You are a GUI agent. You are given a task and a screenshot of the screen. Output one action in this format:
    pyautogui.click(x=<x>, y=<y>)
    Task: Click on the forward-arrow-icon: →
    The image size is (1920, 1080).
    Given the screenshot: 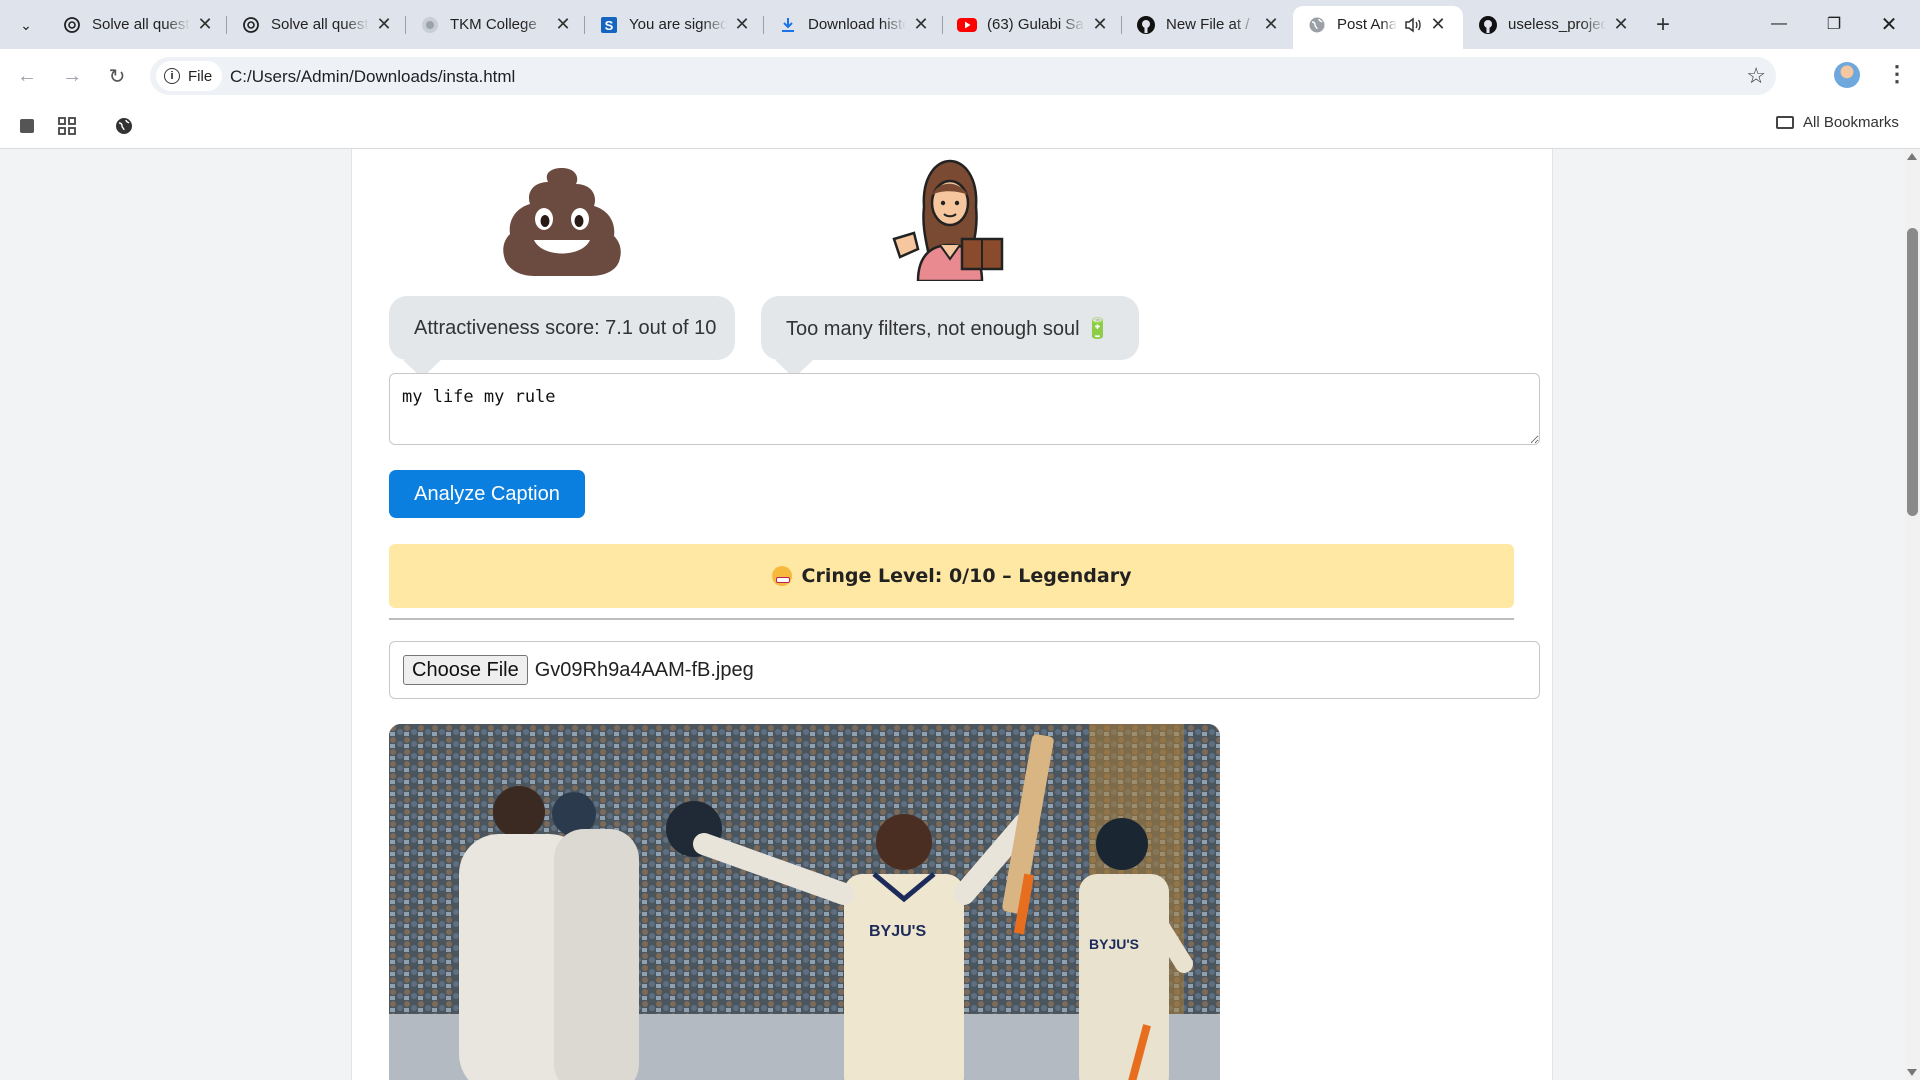 What is the action you would take?
    pyautogui.click(x=72, y=75)
    